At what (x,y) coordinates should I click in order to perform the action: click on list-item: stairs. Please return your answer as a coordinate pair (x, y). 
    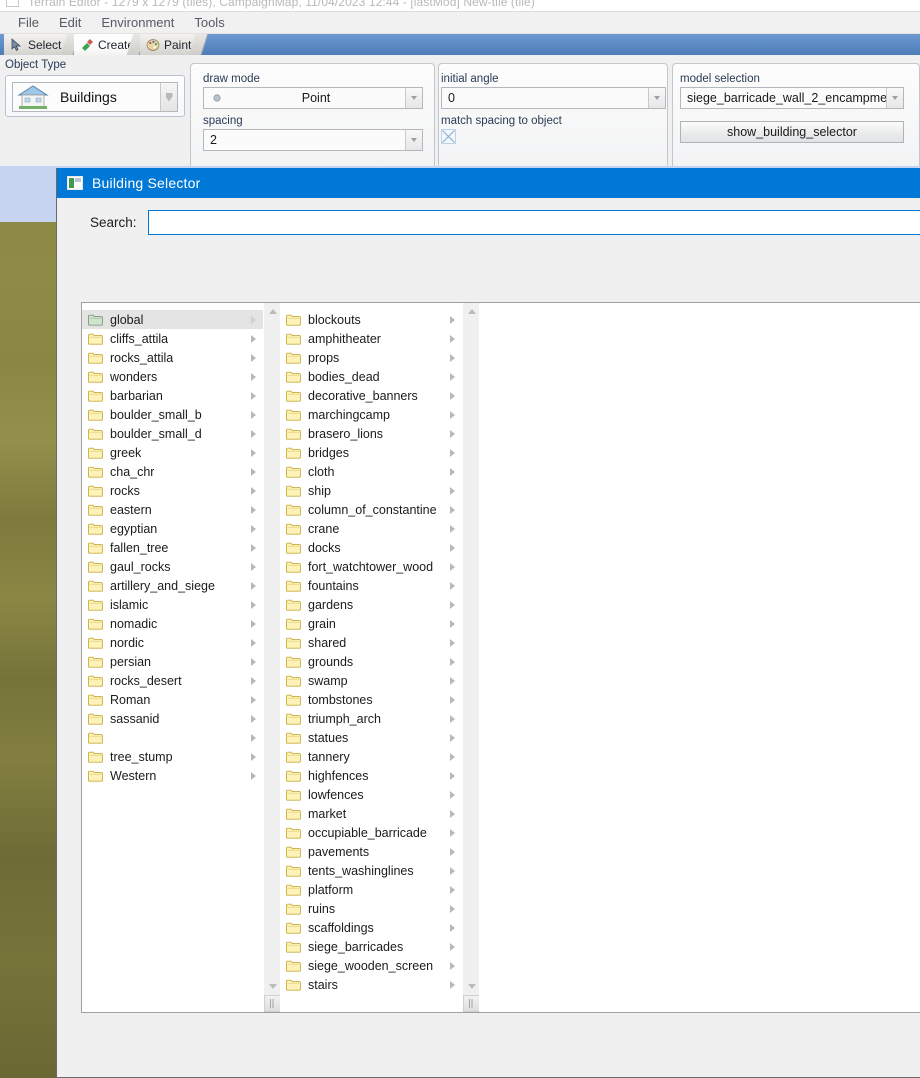
    Looking at the image, I should click on (371, 984).